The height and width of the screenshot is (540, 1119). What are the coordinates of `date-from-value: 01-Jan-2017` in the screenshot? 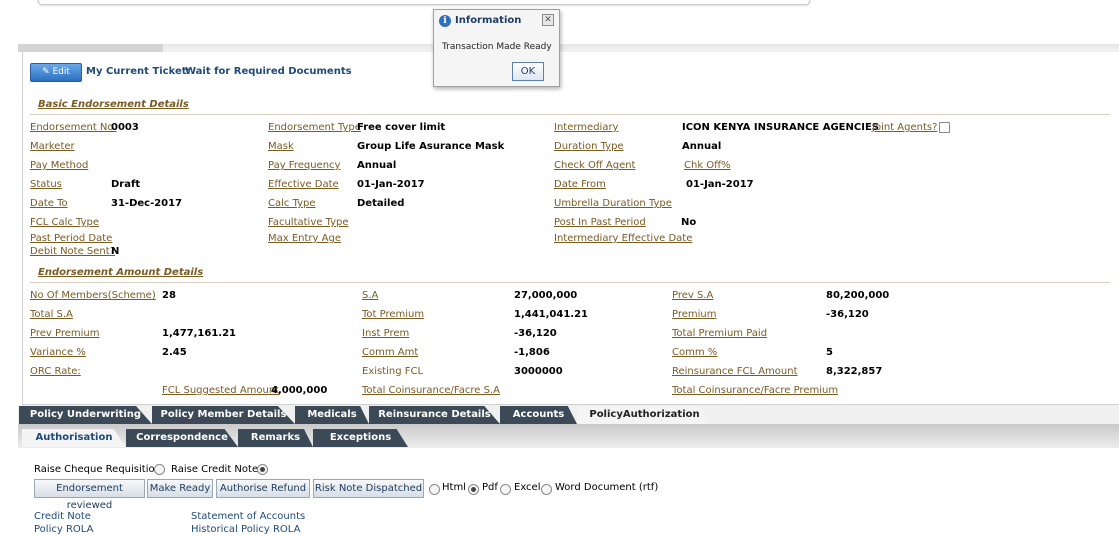 It's located at (720, 184).